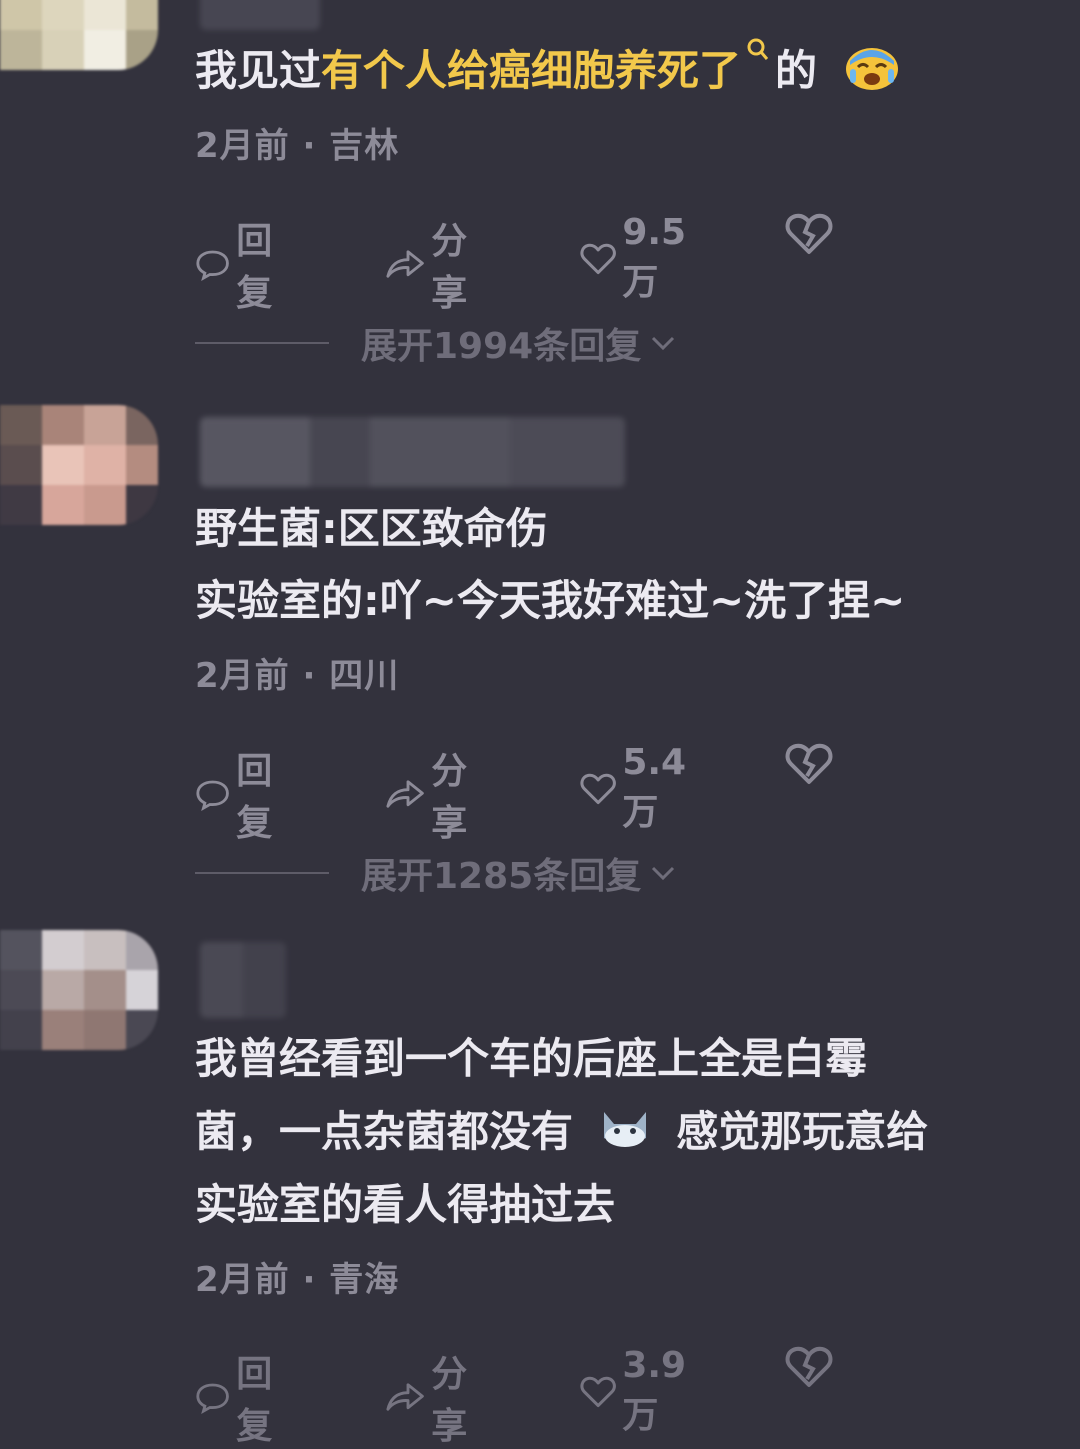 Image resolution: width=1080 pixels, height=1449 pixels. What do you see at coordinates (371, 528) in the screenshot?
I see `comment-text-line-1: 野生菌:区区致命伤` at bounding box center [371, 528].